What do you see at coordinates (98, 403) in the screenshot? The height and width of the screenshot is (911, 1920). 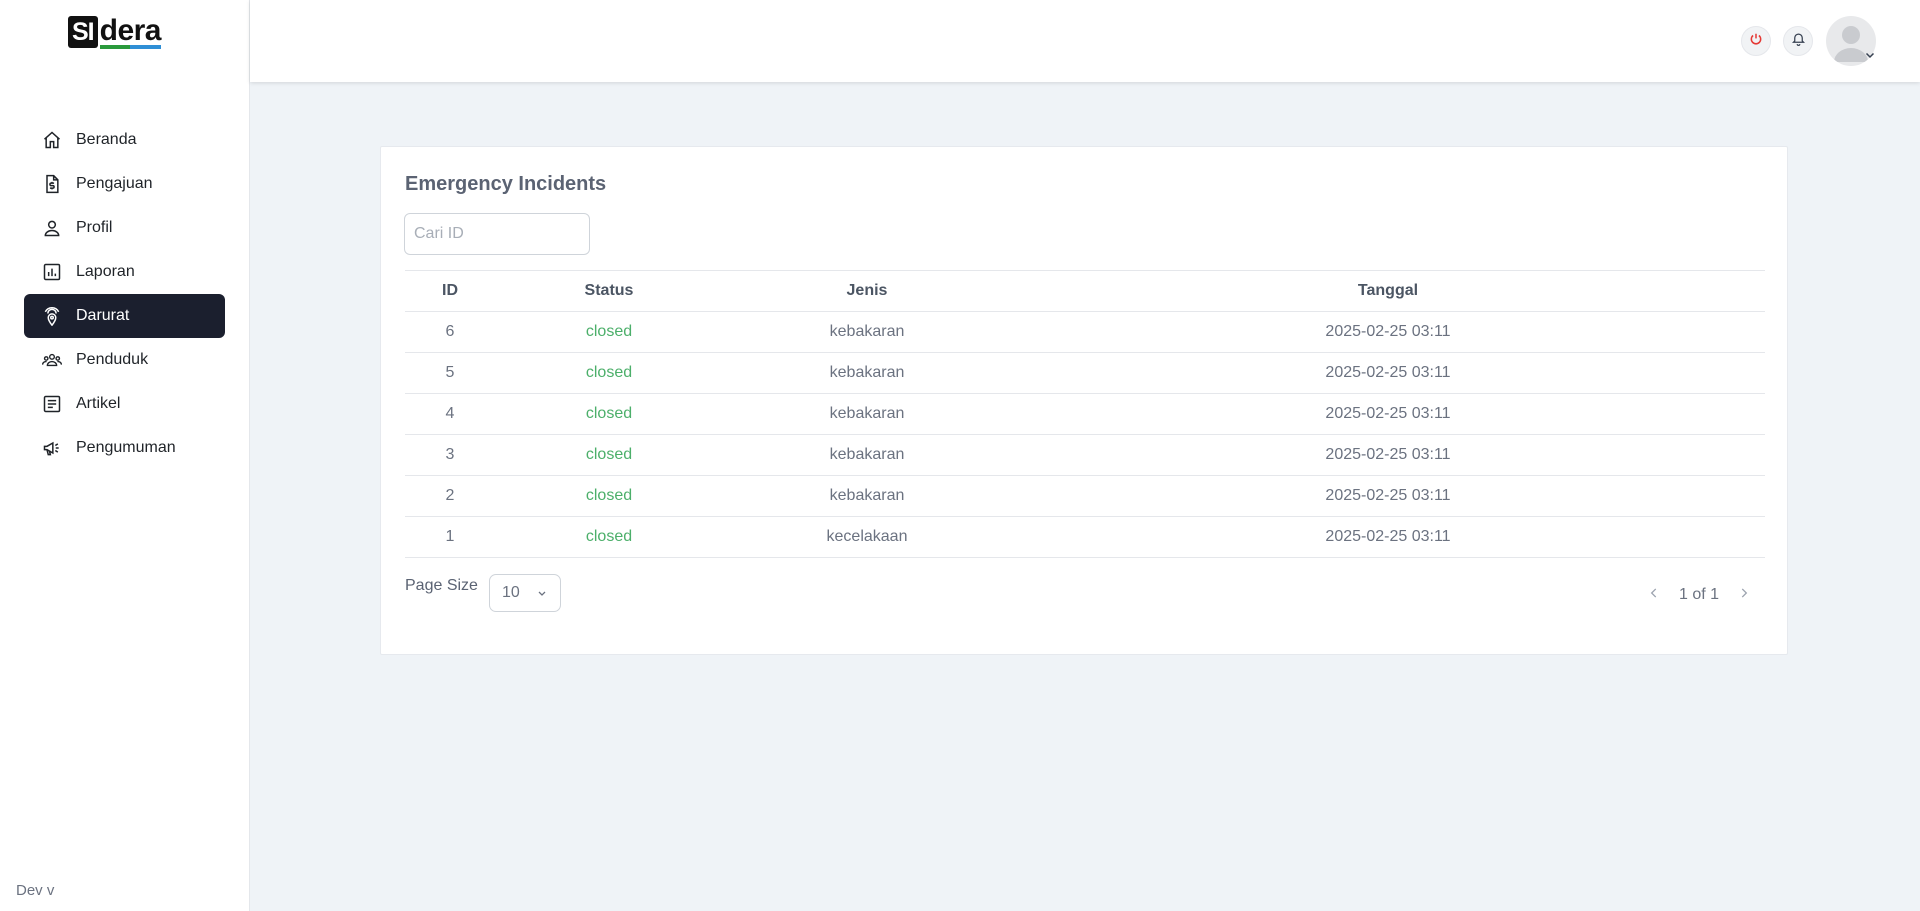 I see `sidebar-item-label: Artikel` at bounding box center [98, 403].